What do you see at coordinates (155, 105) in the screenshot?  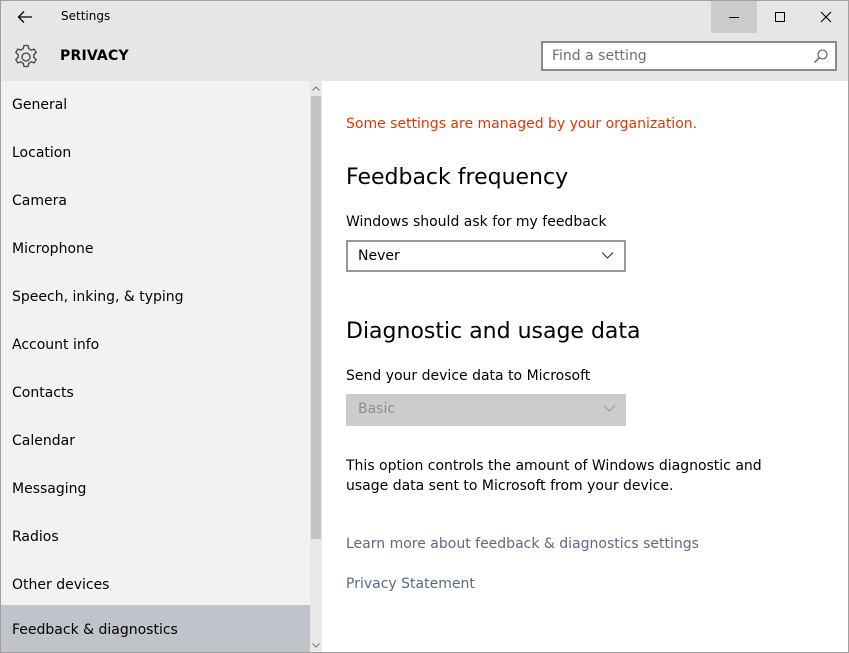 I see `sidebar-item-general: General` at bounding box center [155, 105].